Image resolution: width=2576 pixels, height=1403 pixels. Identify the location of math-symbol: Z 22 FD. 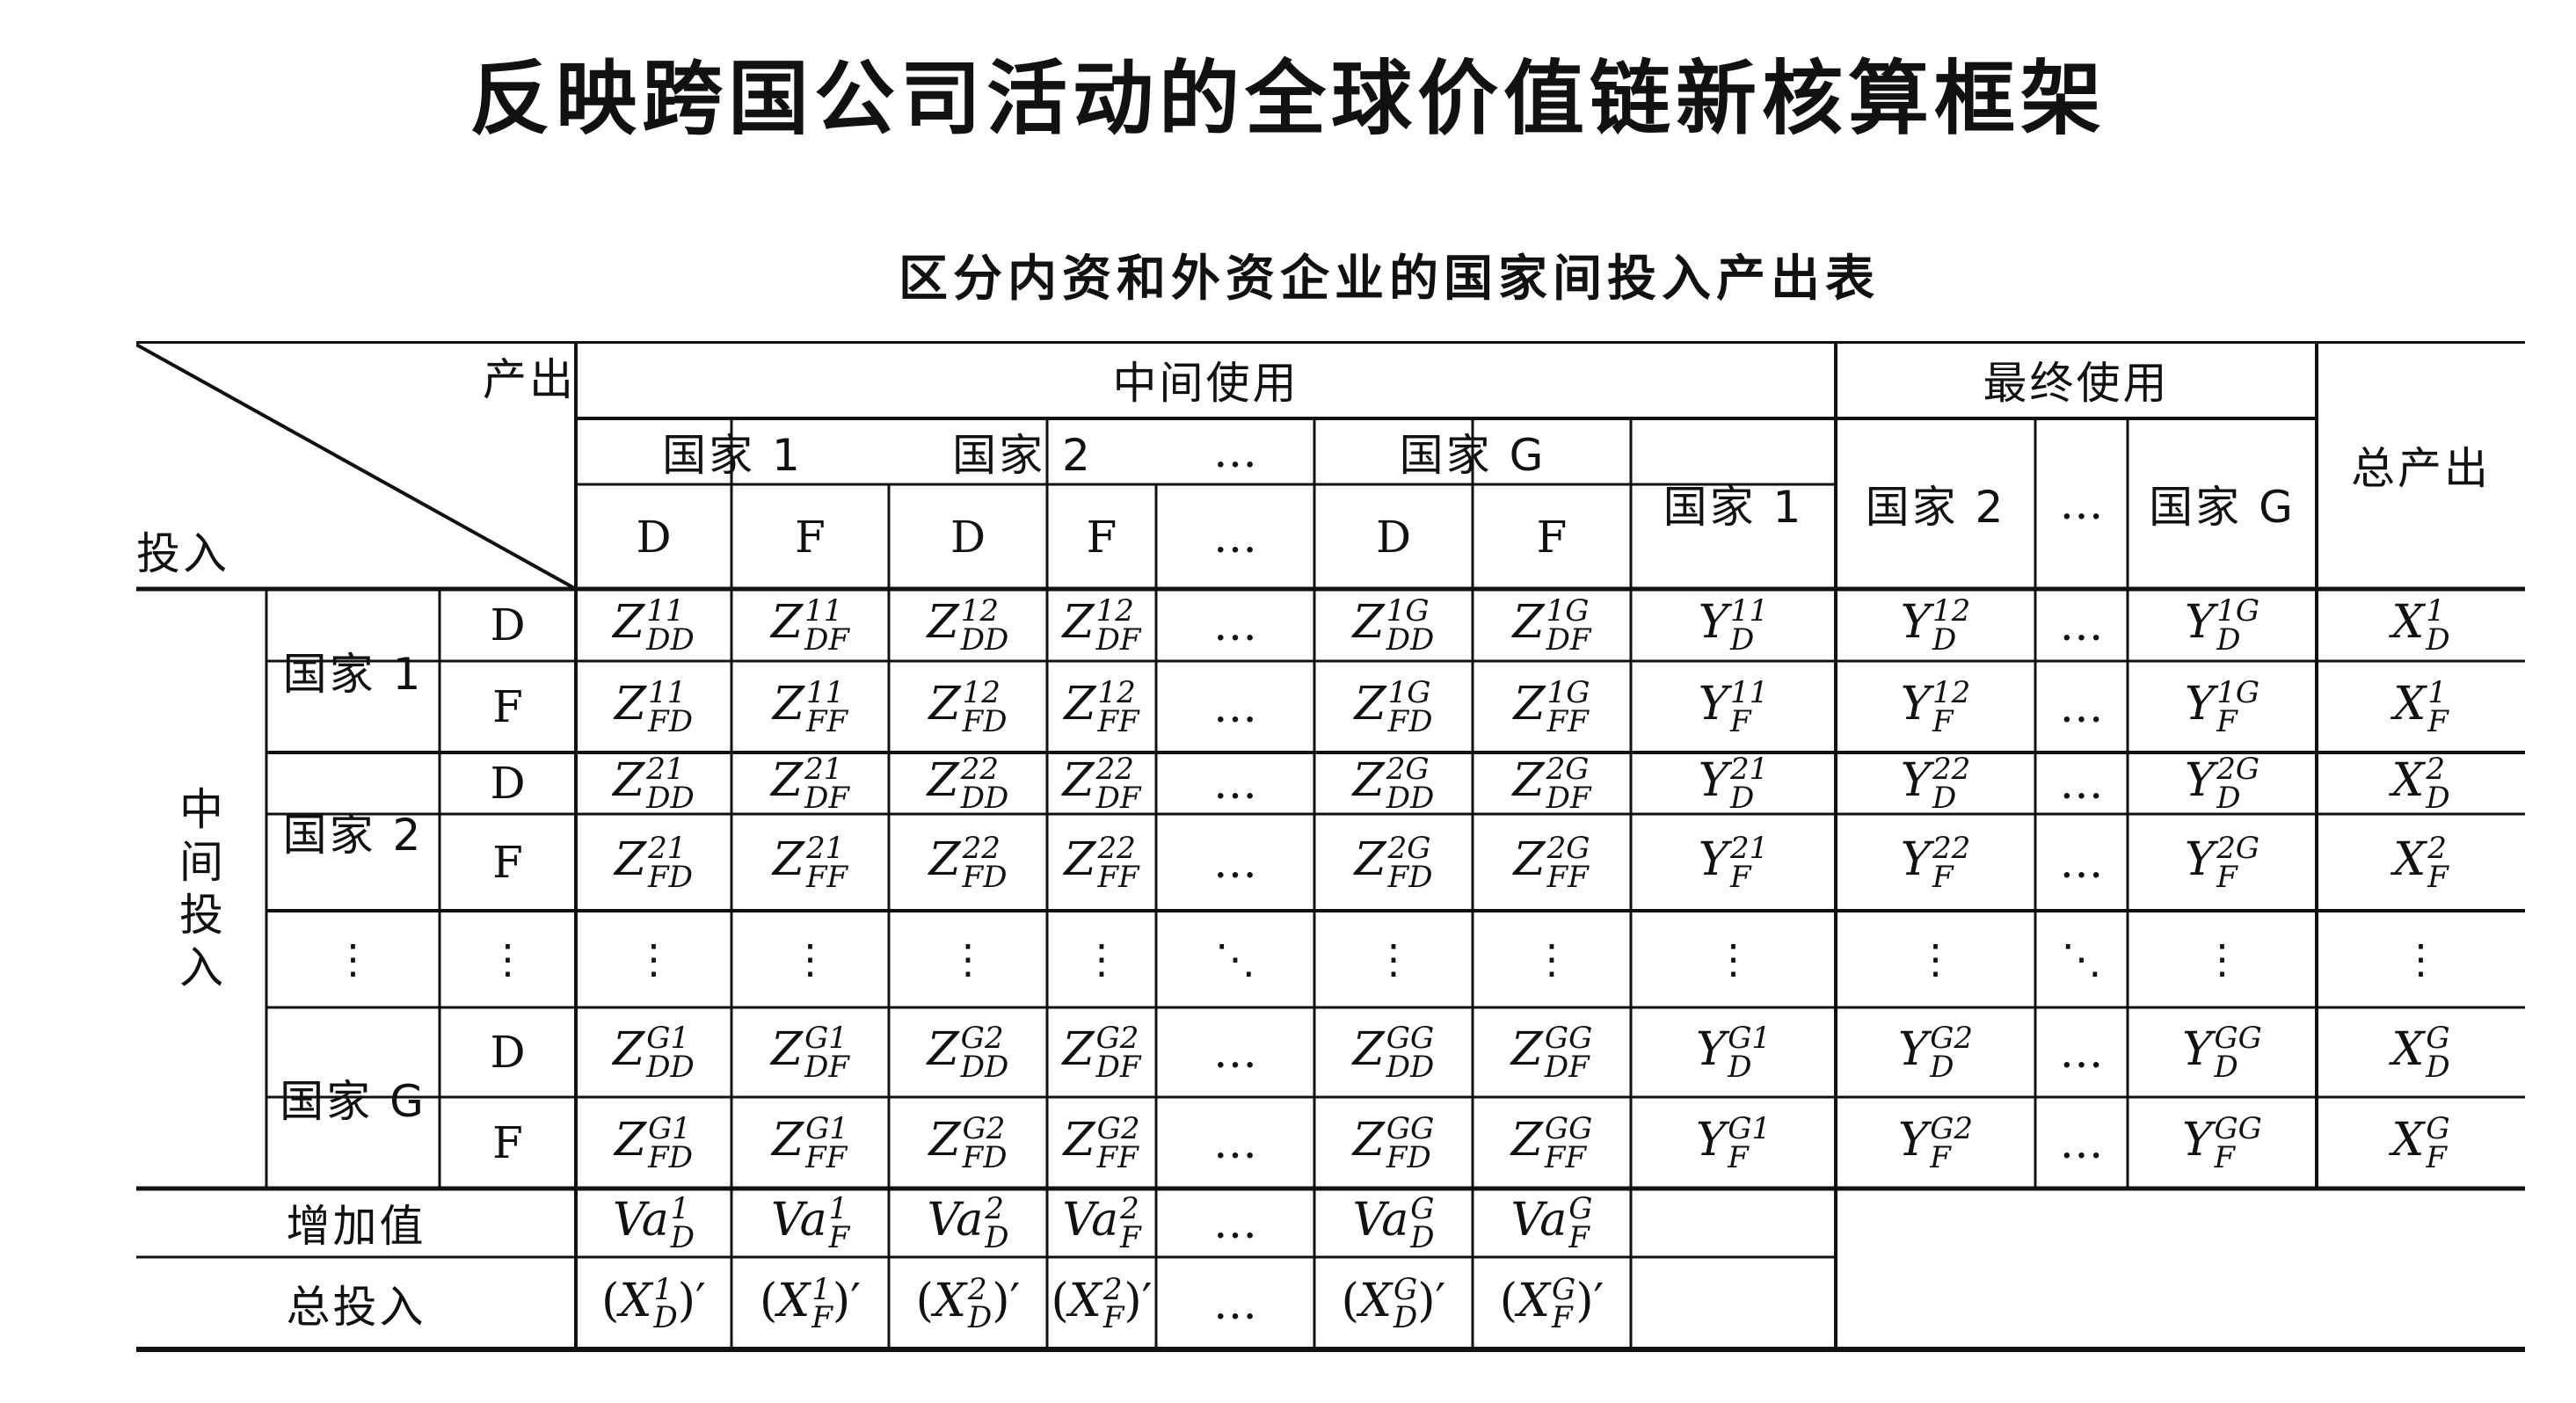
(968, 863).